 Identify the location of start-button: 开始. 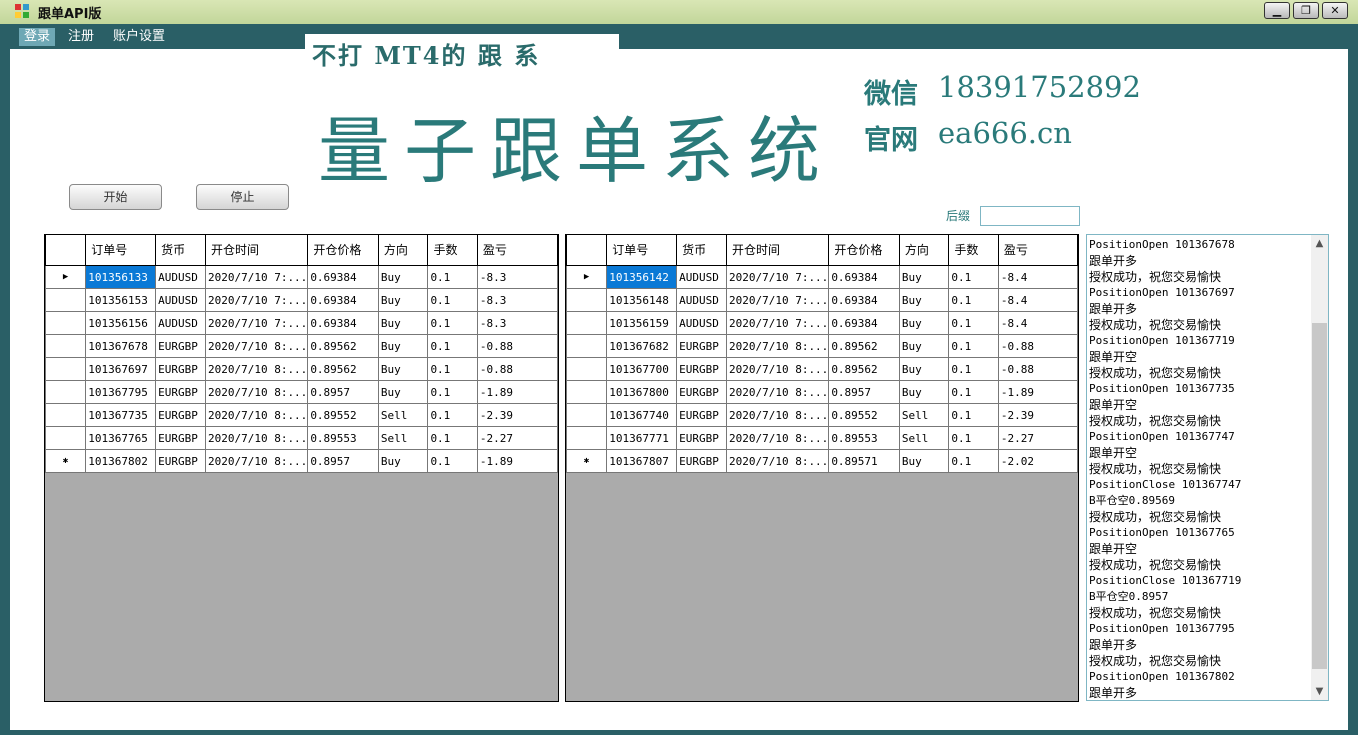
(115, 197).